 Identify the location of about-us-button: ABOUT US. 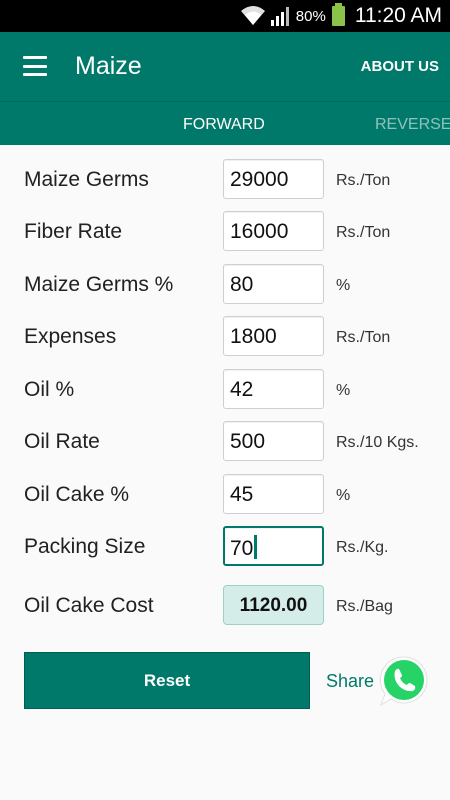
(400, 66).